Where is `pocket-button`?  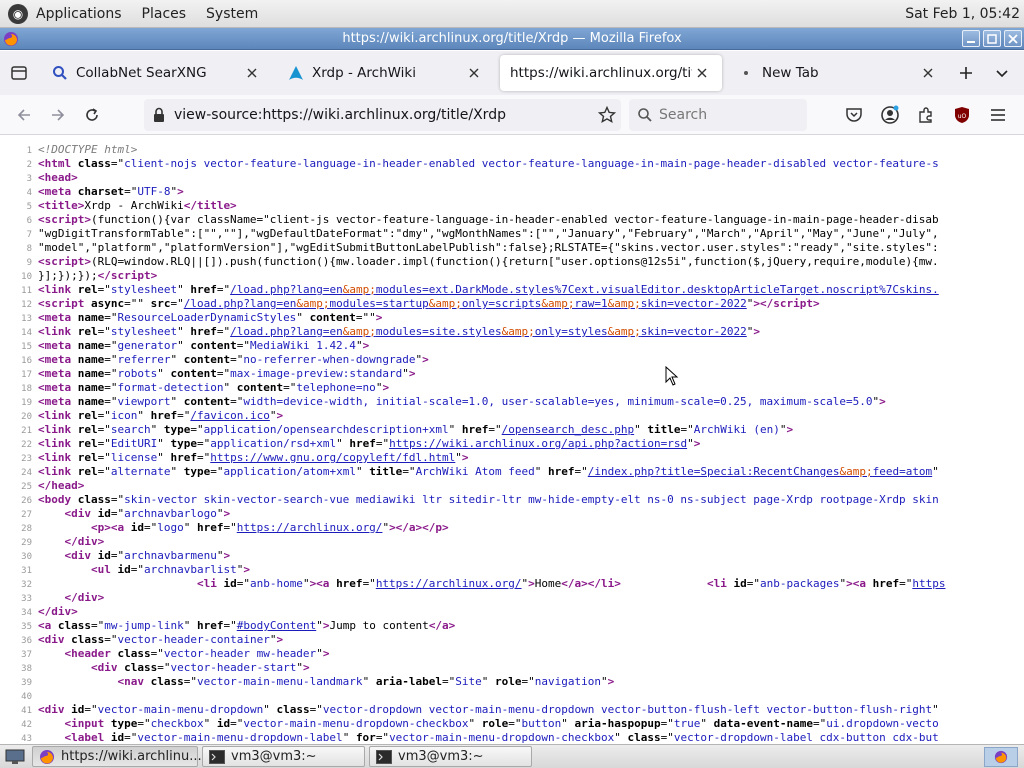 pocket-button is located at coordinates (854, 115).